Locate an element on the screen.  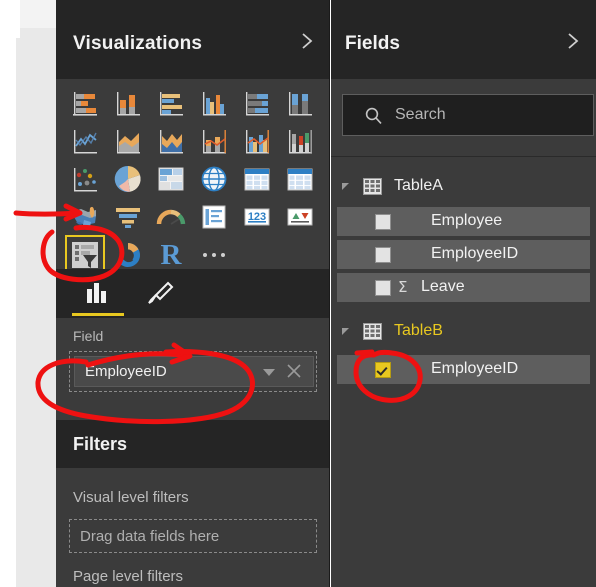
ribbon-chart-icon is located at coordinates (300, 141).